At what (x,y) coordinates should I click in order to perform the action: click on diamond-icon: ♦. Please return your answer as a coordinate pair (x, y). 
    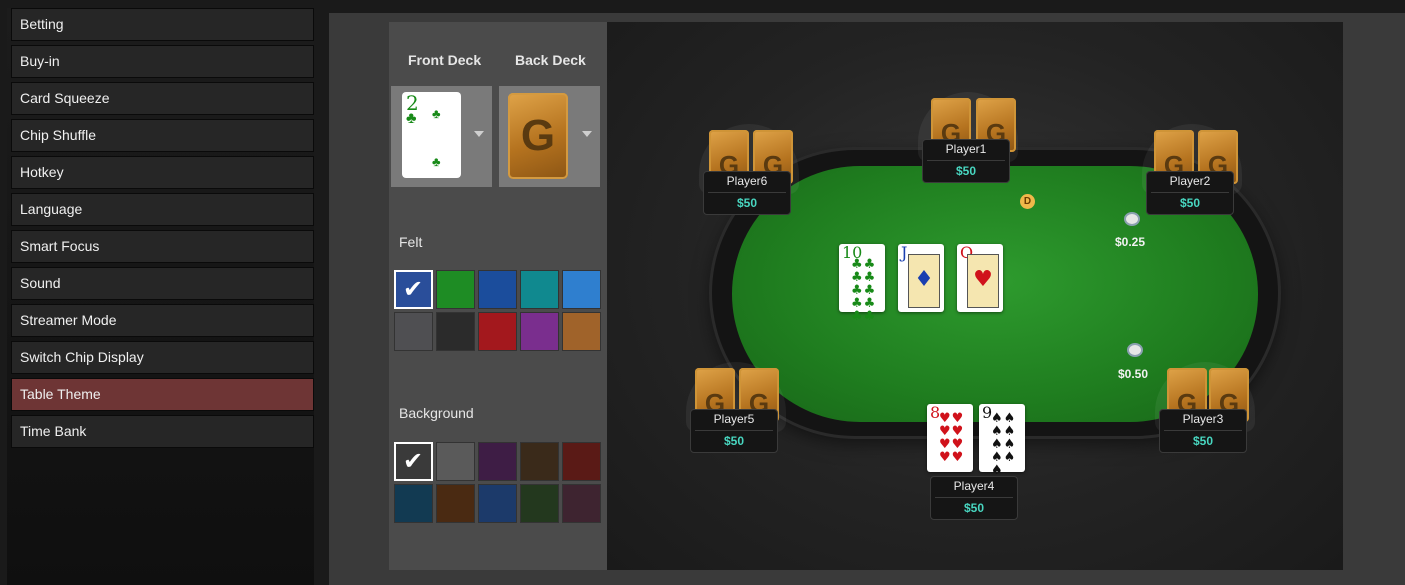
    Looking at the image, I should click on (924, 281).